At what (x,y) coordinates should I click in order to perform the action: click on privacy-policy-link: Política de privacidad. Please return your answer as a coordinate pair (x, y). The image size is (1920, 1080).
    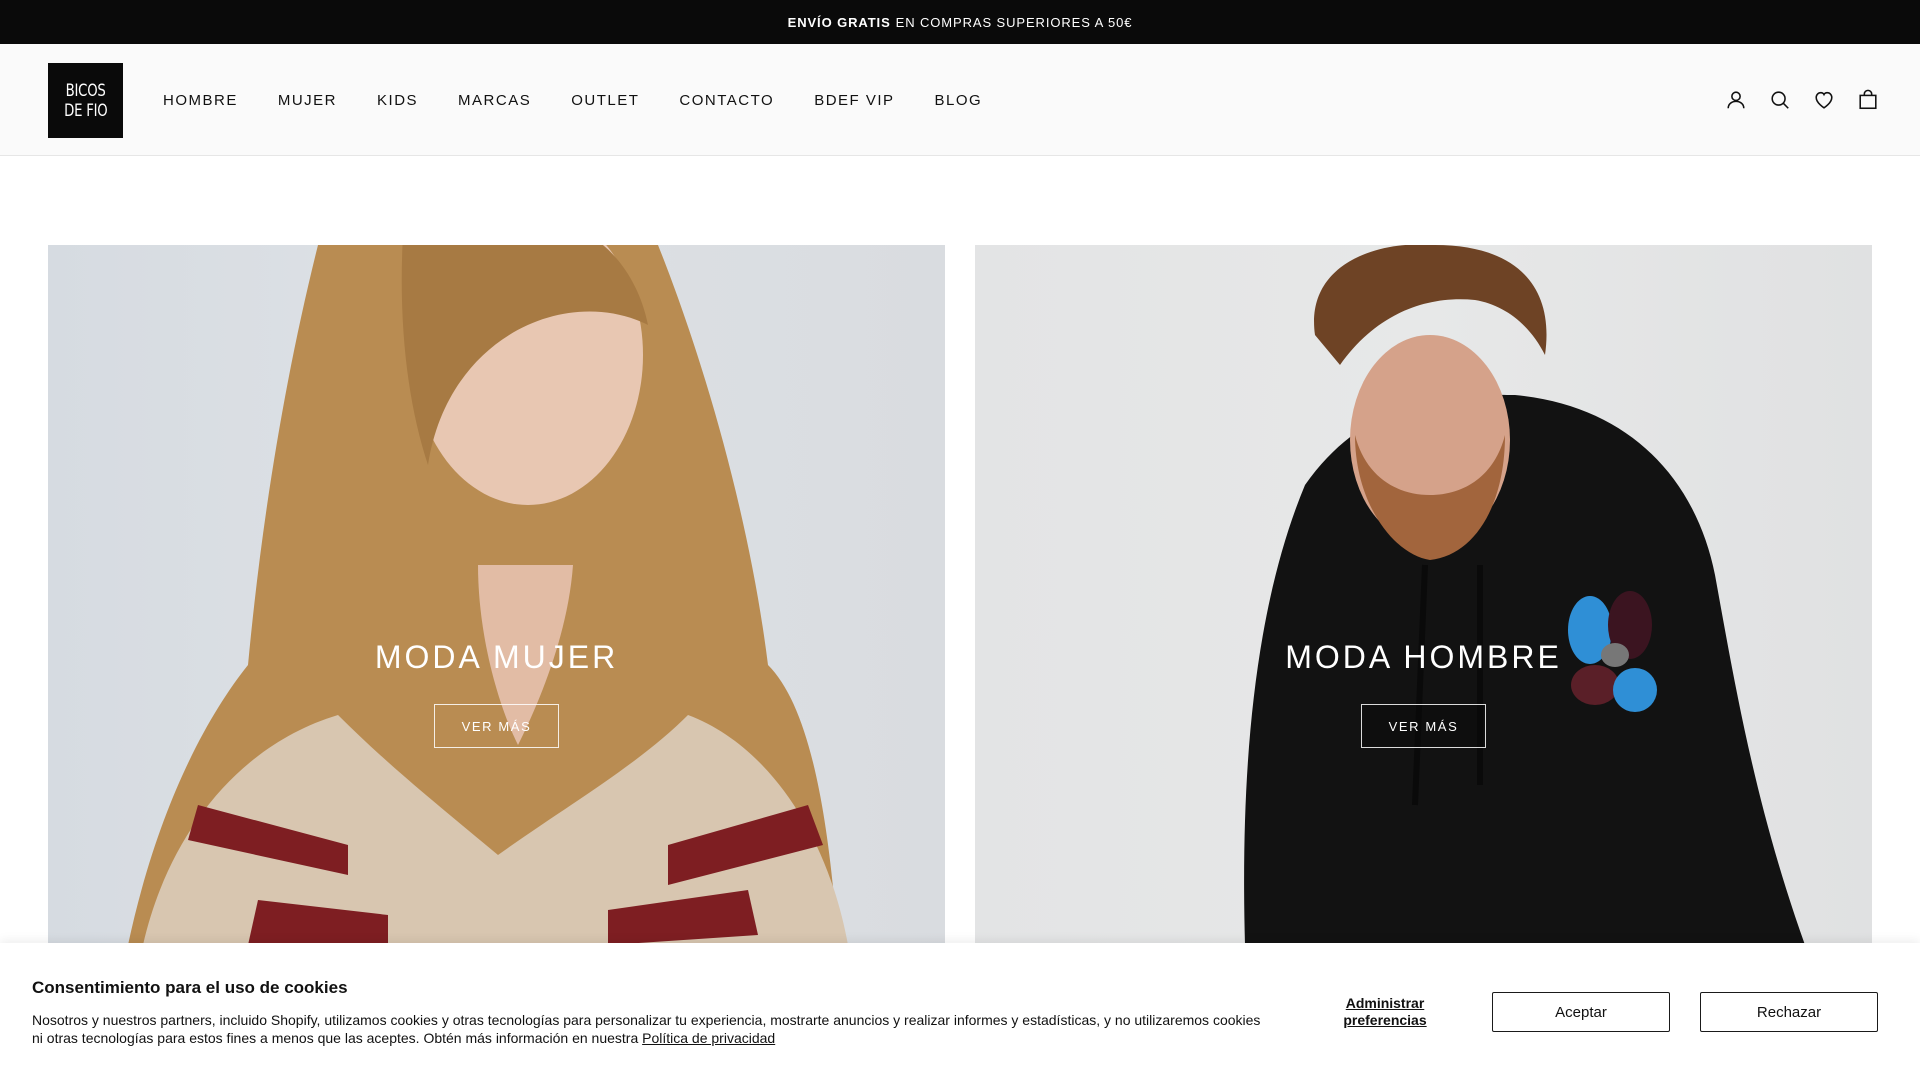
    Looking at the image, I should click on (708, 1038).